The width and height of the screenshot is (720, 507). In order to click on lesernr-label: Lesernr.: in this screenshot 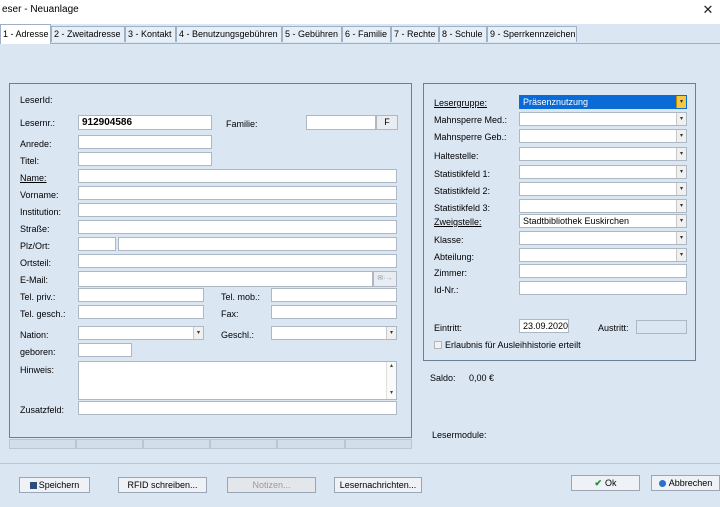, I will do `click(38, 123)`.